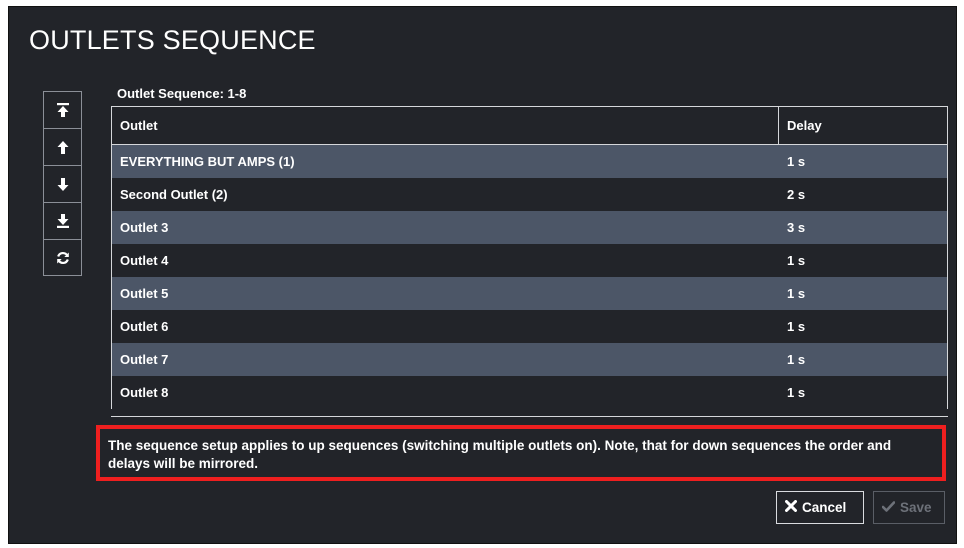 This screenshot has width=964, height=548. Describe the element at coordinates (144, 326) in the screenshot. I see `outlet-name: Outlet 6` at that location.